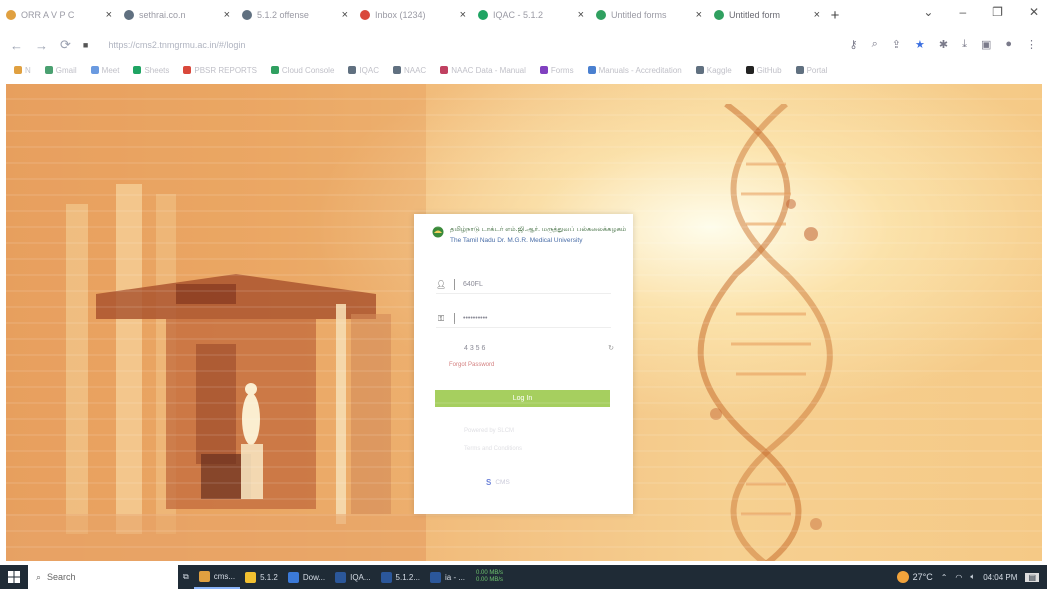 This screenshot has width=1047, height=589. What do you see at coordinates (902, 577) in the screenshot?
I see `weather-sun-icon` at bounding box center [902, 577].